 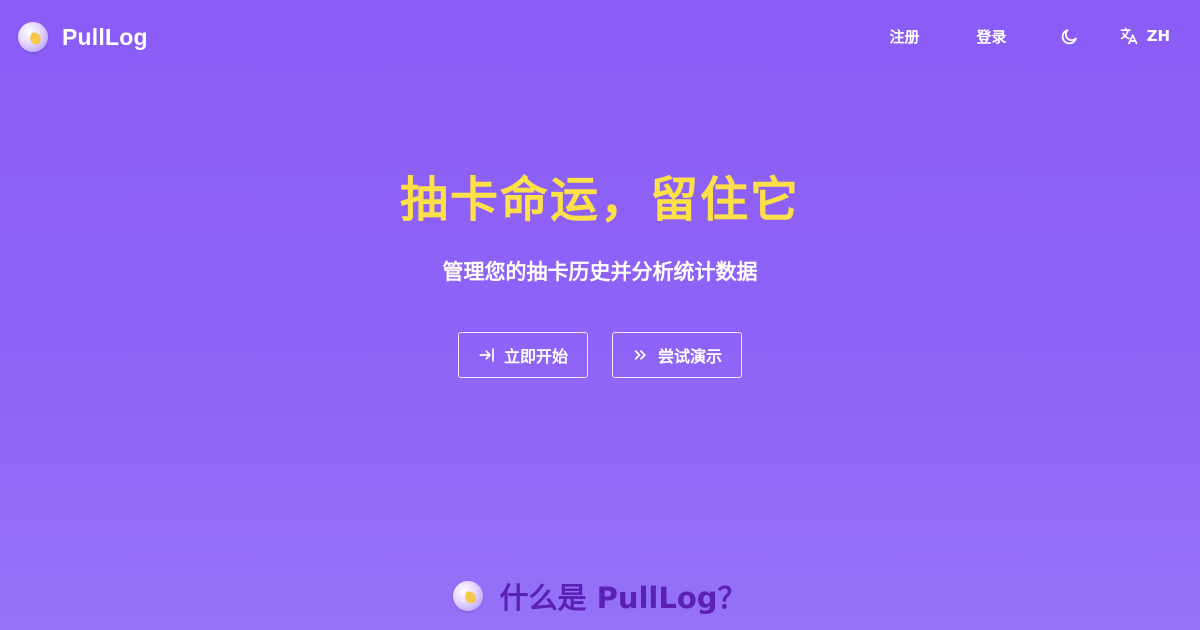 I want to click on top-navbar: PullLog 注册 登录 ZH, so click(x=600, y=36).